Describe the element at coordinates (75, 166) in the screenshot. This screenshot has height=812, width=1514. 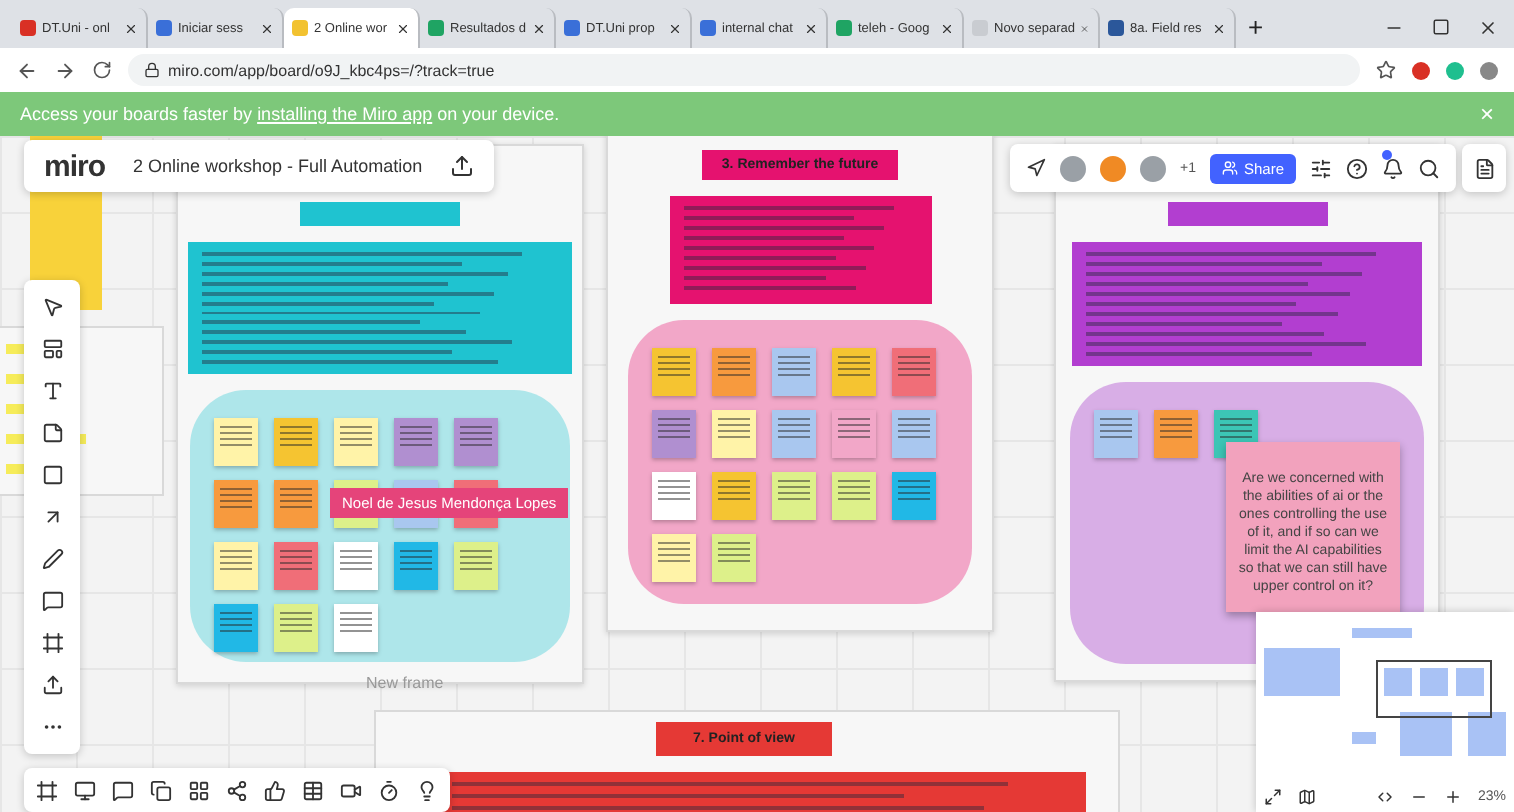
I see `miro-logo: miro` at that location.